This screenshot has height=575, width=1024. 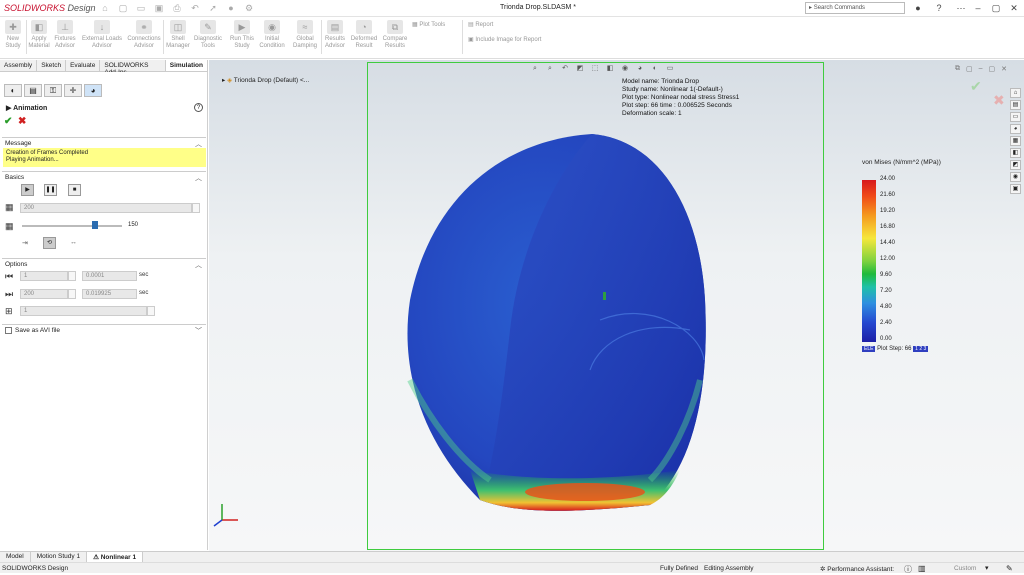 I want to click on undo-icon: ↶, so click(x=195, y=8).